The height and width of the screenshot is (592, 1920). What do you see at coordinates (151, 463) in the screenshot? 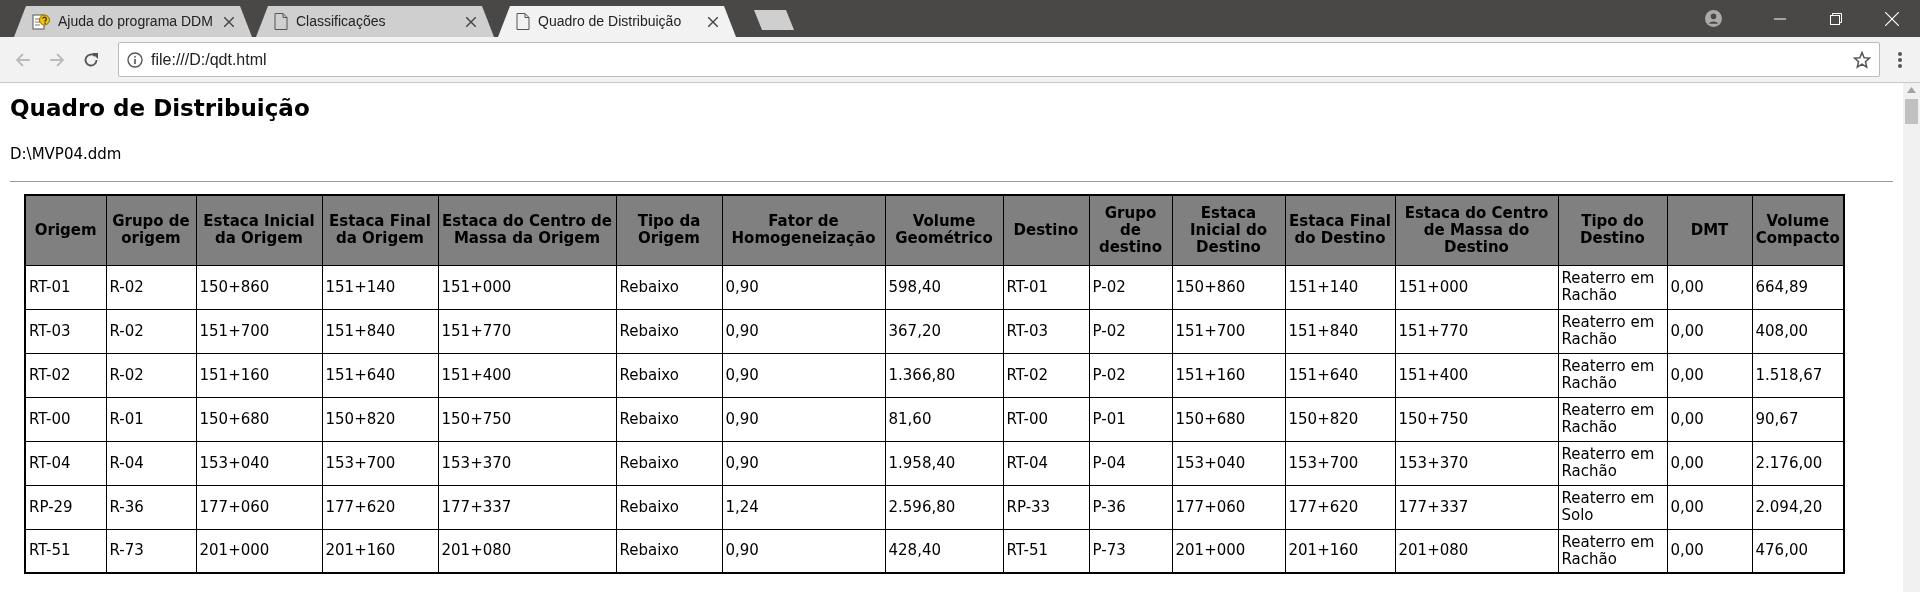
I see `table-cell: R-04` at bounding box center [151, 463].